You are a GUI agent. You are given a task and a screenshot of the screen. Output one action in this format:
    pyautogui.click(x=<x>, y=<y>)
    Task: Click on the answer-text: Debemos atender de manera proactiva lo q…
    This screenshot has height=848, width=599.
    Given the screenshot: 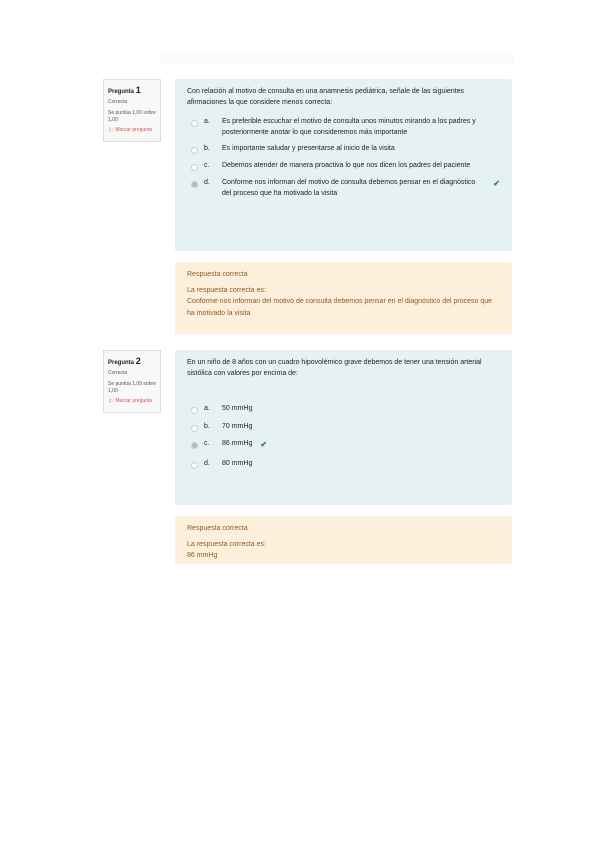 What is the action you would take?
    pyautogui.click(x=346, y=166)
    